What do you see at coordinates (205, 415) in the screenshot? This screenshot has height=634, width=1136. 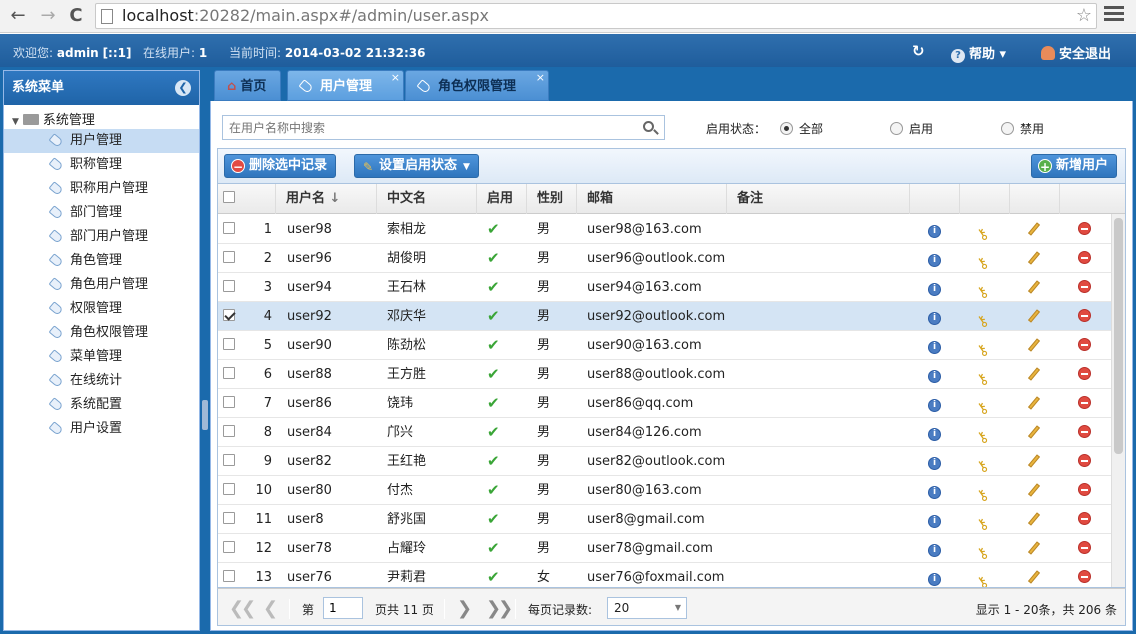 I see `splitter-handle` at bounding box center [205, 415].